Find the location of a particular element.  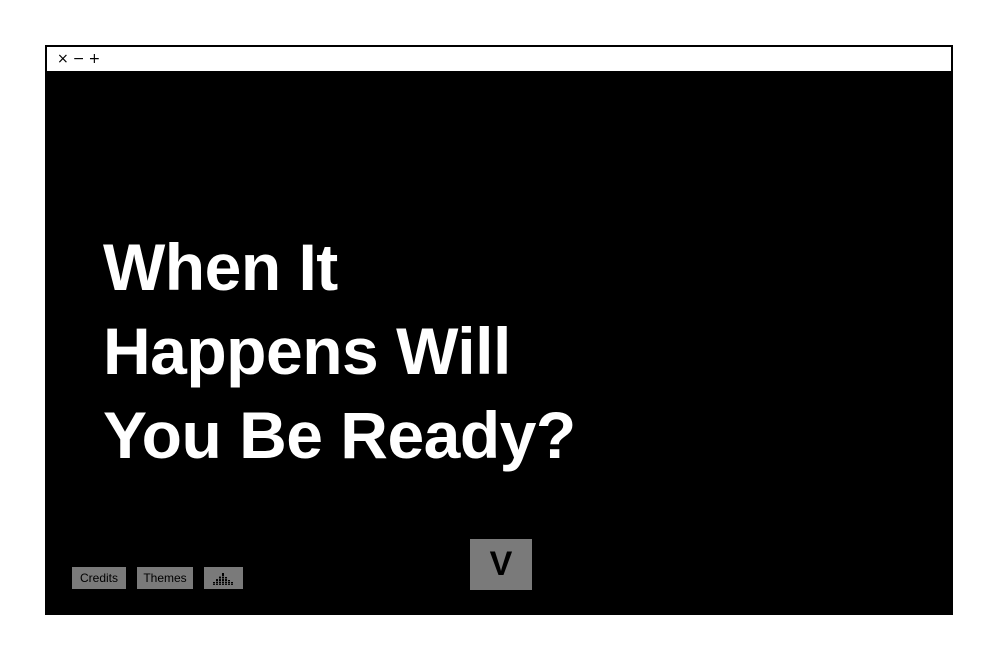

equalizer-icon is located at coordinates (223, 578).